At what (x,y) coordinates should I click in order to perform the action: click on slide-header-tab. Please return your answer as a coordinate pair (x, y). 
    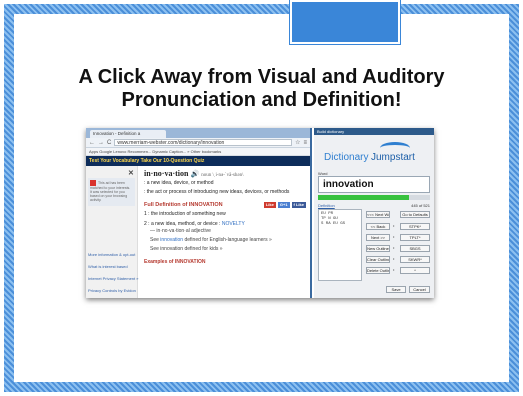
    Looking at the image, I should click on (345, 22).